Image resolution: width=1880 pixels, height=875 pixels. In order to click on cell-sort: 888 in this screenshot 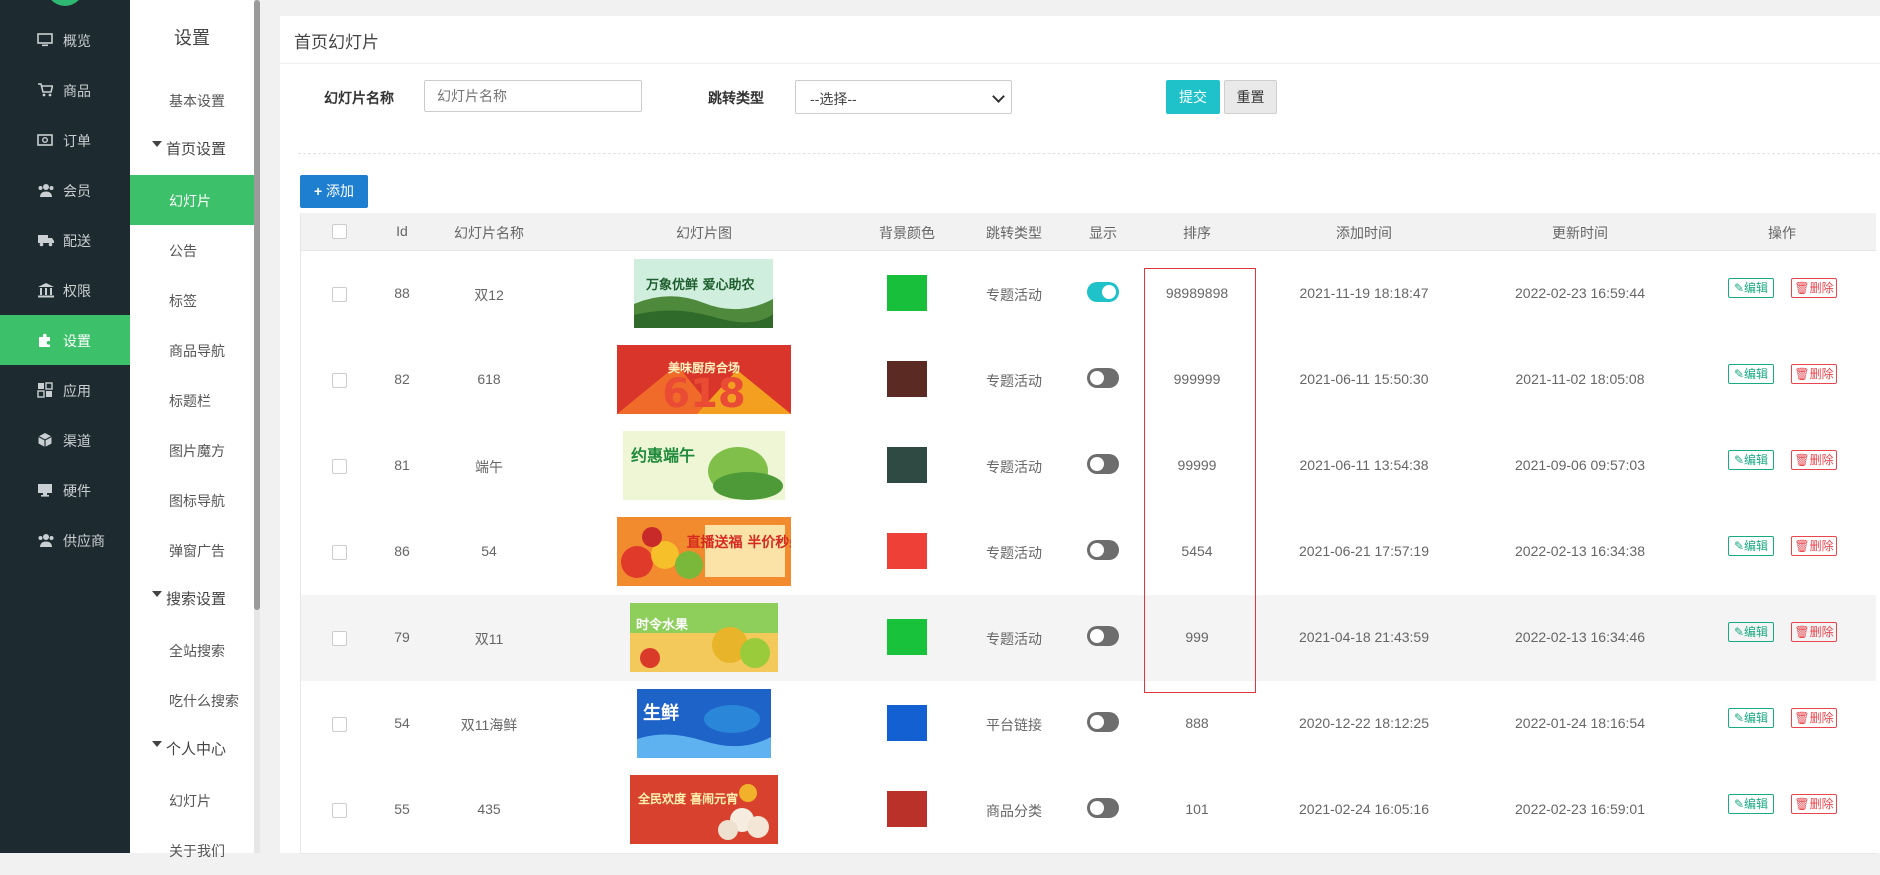, I will do `click(1197, 723)`.